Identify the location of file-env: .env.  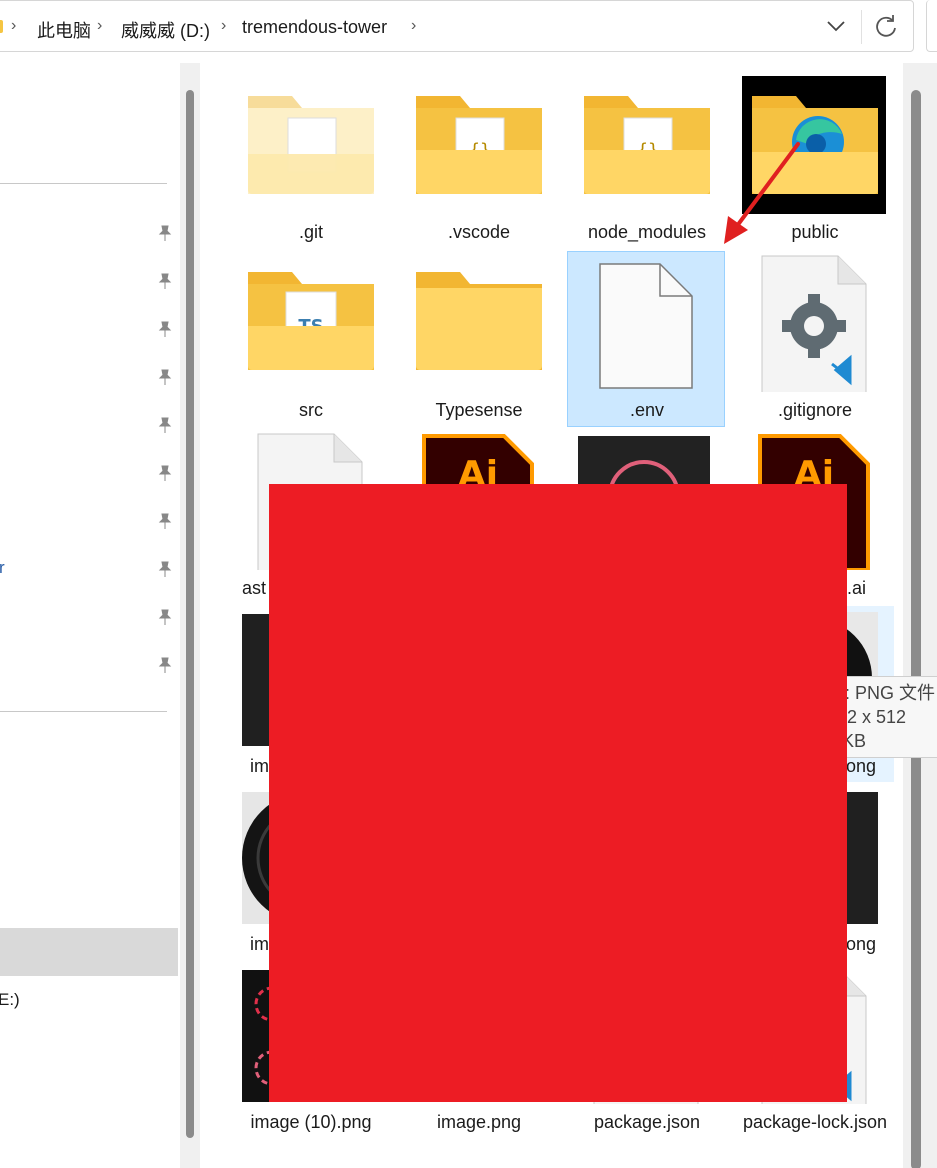
(646, 339).